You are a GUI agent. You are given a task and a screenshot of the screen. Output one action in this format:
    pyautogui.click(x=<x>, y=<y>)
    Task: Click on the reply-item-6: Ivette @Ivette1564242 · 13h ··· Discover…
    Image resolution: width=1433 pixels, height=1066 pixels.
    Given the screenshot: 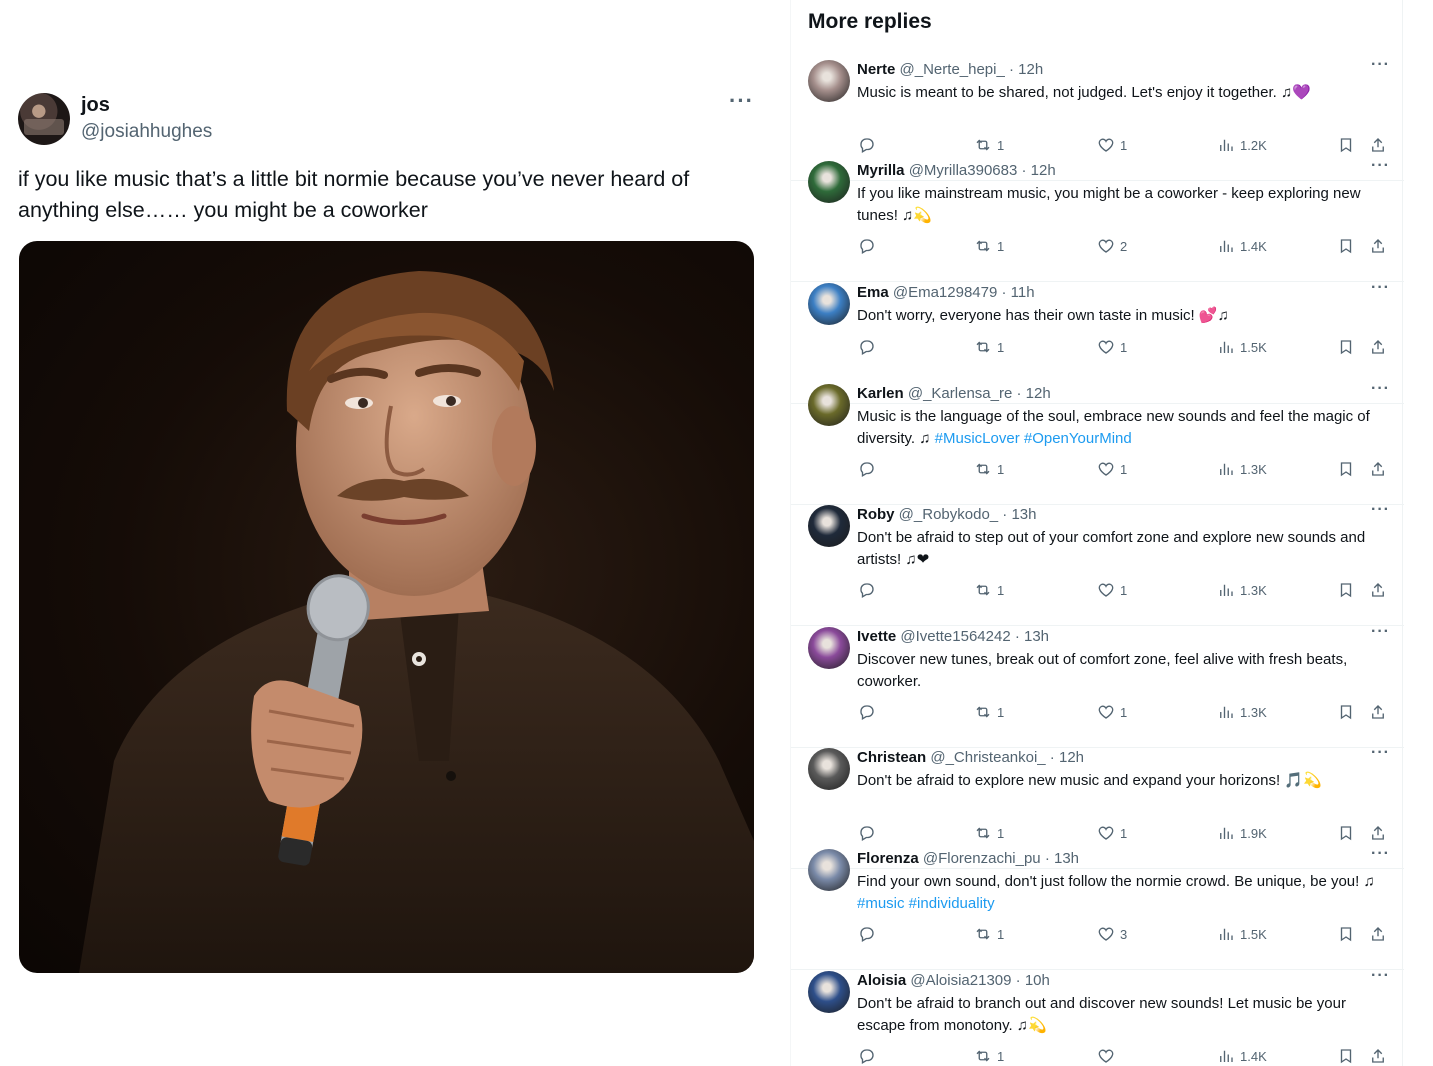 What is the action you would take?
    pyautogui.click(x=1097, y=685)
    